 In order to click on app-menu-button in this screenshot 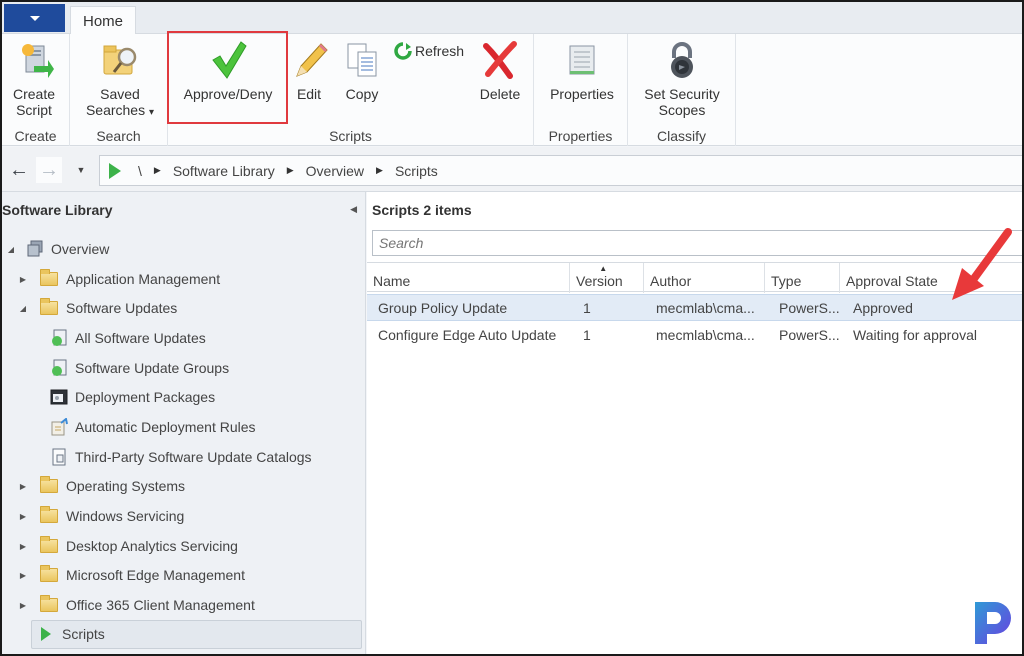, I will do `click(34, 18)`.